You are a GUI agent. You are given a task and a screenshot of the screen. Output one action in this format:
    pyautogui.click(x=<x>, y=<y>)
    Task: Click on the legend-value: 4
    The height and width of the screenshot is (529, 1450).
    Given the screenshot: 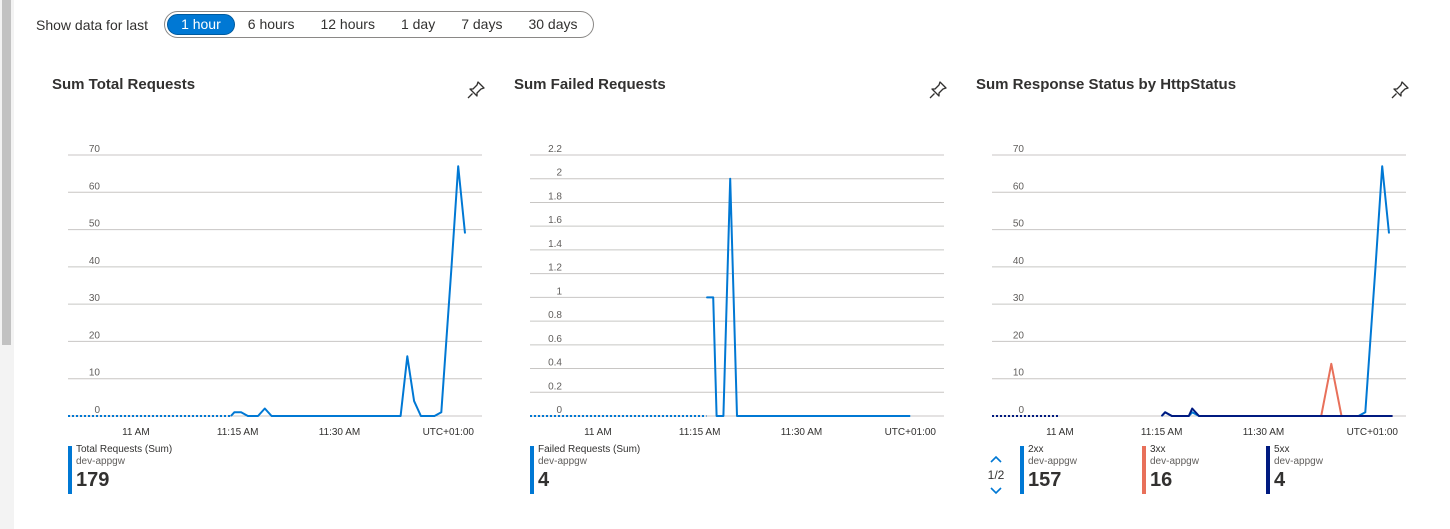 What is the action you would take?
    pyautogui.click(x=1280, y=480)
    